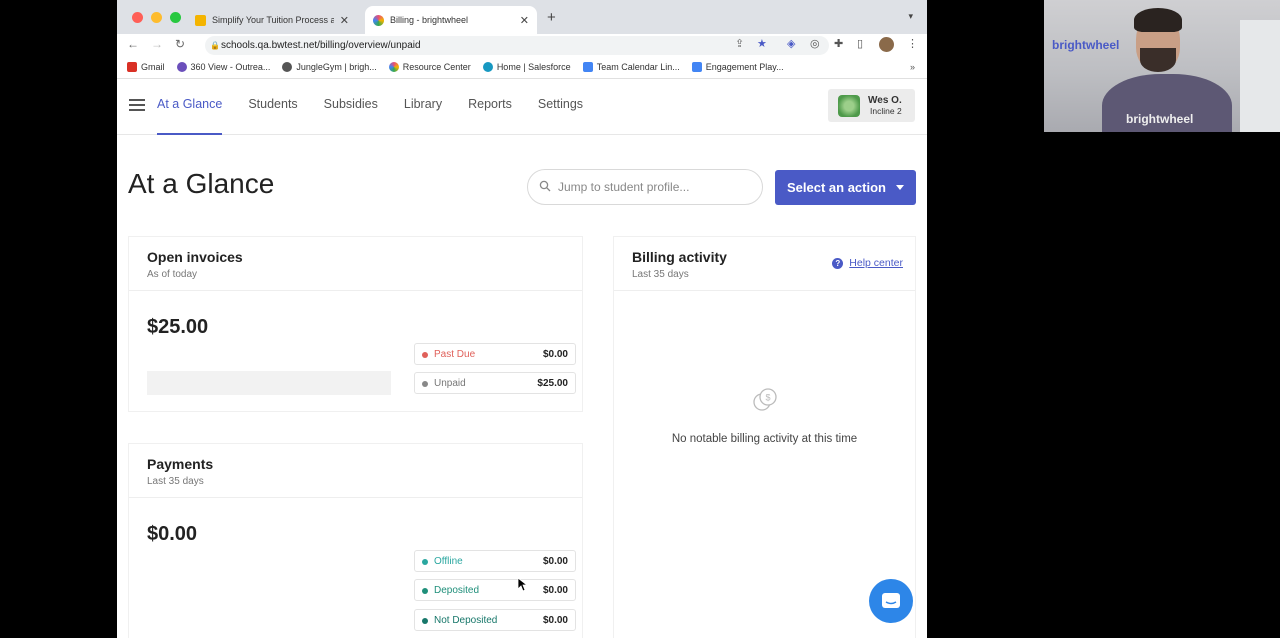  I want to click on bookmarks-overflow-icon: », so click(912, 67).